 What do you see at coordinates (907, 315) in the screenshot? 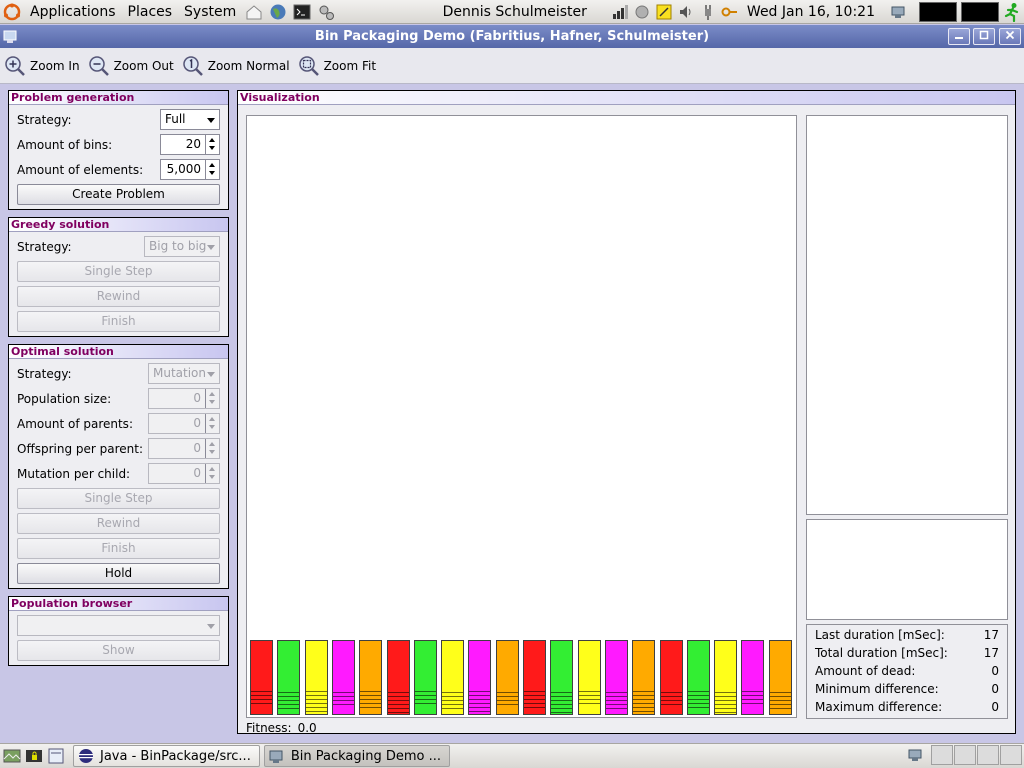
I see `population-view` at bounding box center [907, 315].